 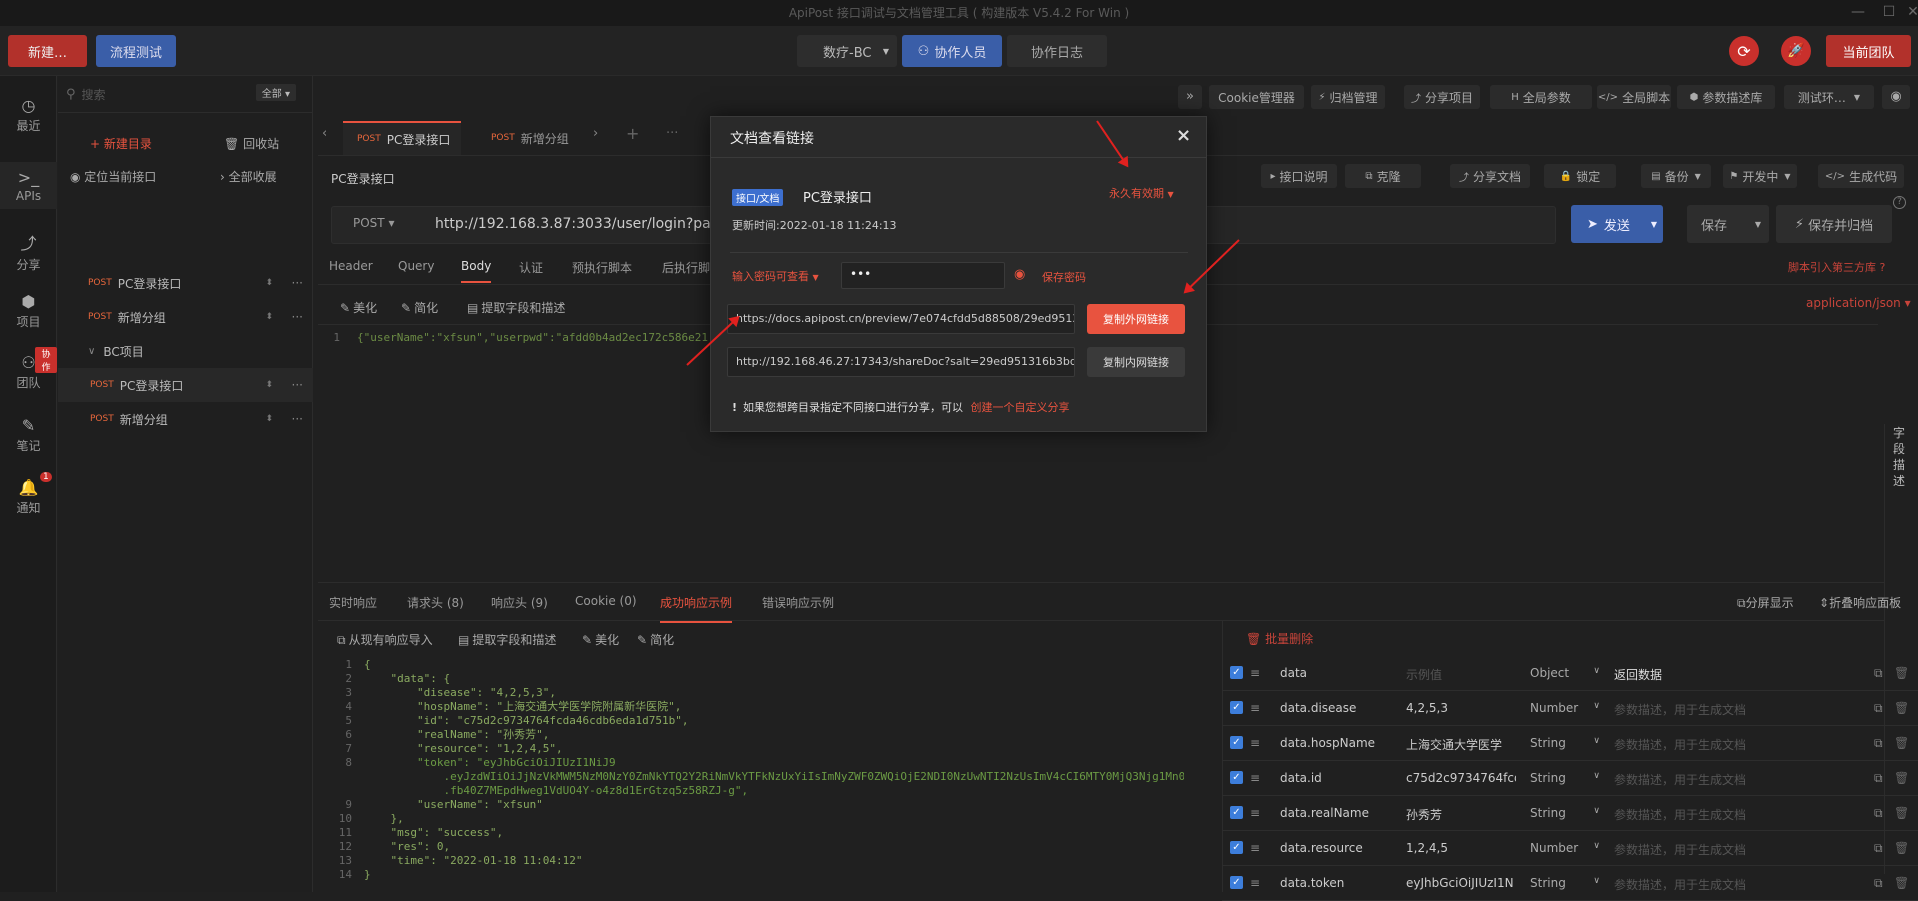 What do you see at coordinates (1634, 97) in the screenshot?
I see `toolbar-4: </> 全局脚本` at bounding box center [1634, 97].